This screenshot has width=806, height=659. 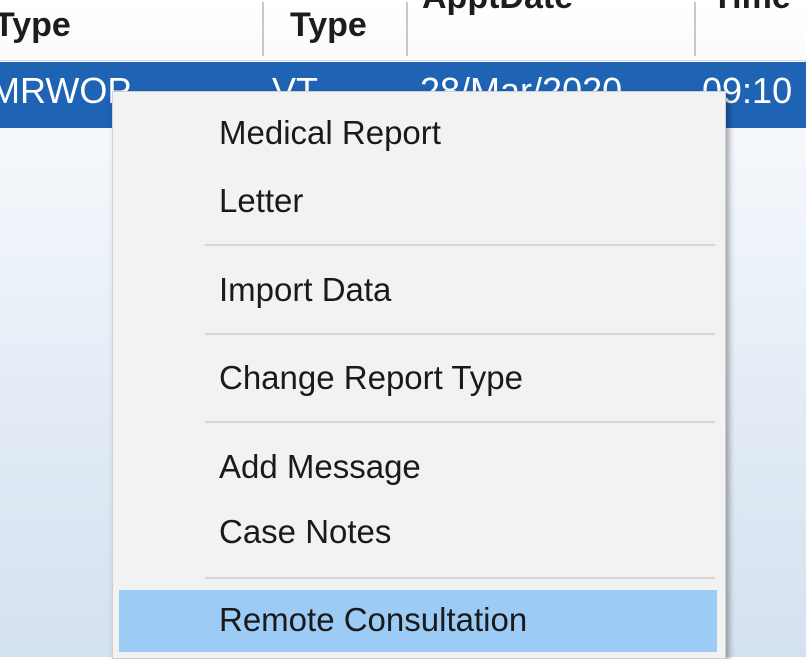 What do you see at coordinates (261, 200) in the screenshot?
I see `menu-item-label: Letter` at bounding box center [261, 200].